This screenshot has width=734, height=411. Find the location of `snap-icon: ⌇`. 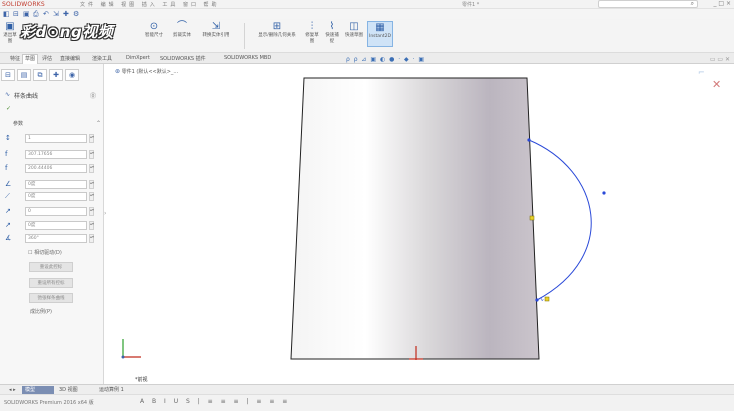

snap-icon: ⌇ is located at coordinates (332, 26).